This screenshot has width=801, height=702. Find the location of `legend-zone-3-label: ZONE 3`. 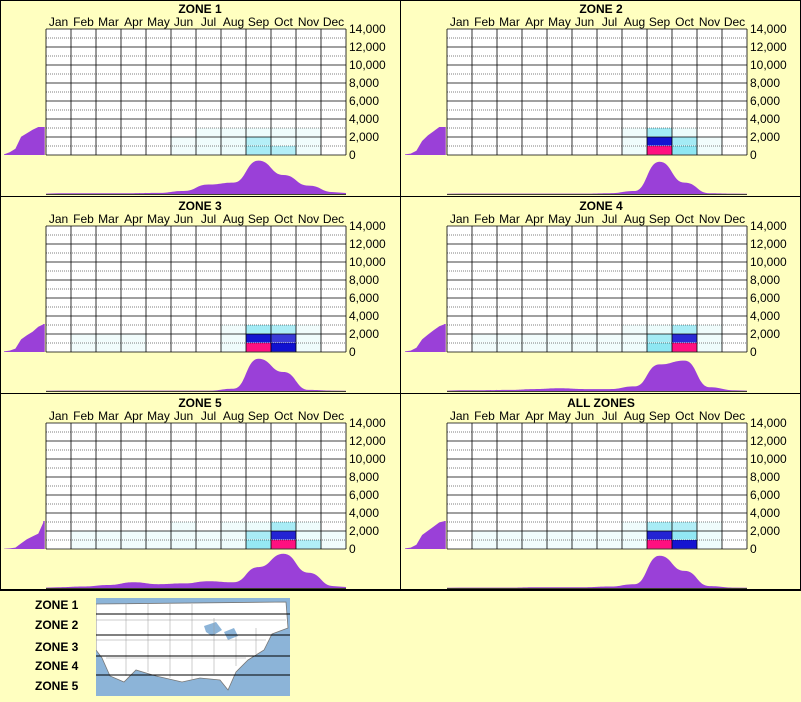

legend-zone-3-label: ZONE 3 is located at coordinates (57, 647).